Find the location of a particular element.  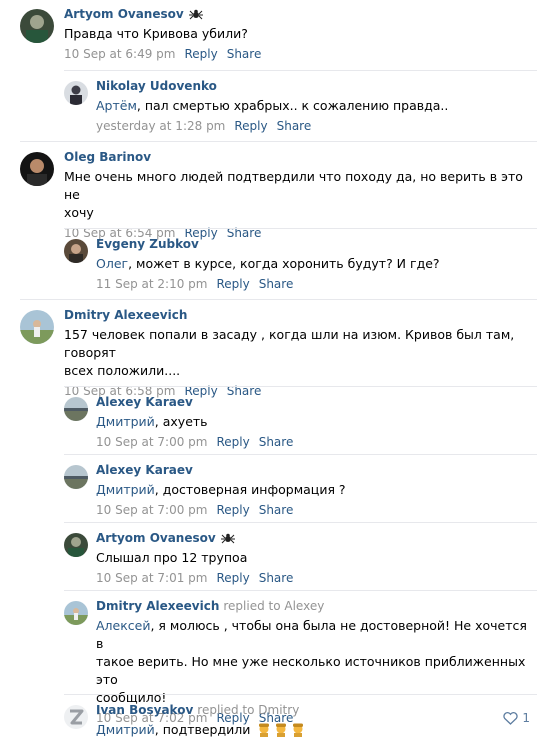

mention-link: Артём is located at coordinates (116, 105).